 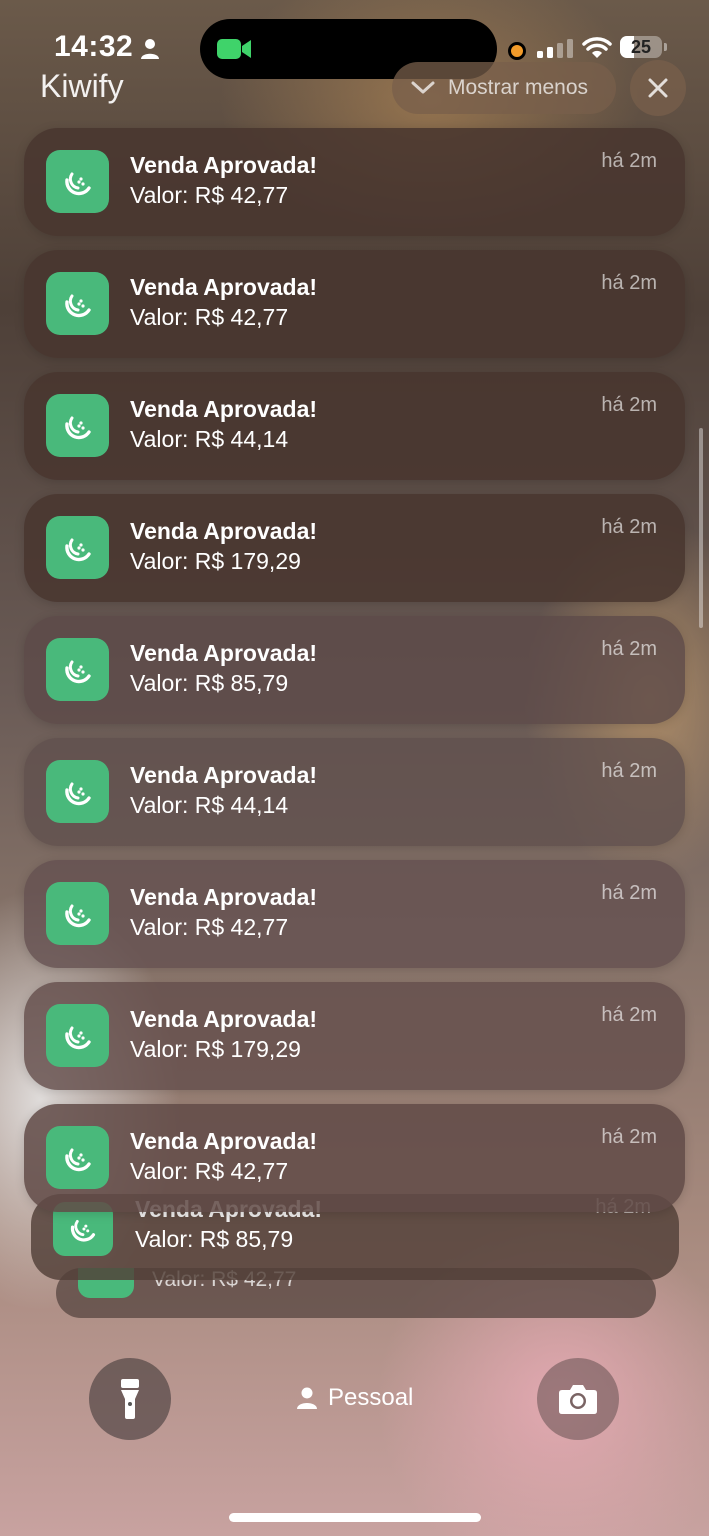 I want to click on status-time: 14:32, so click(x=94, y=46).